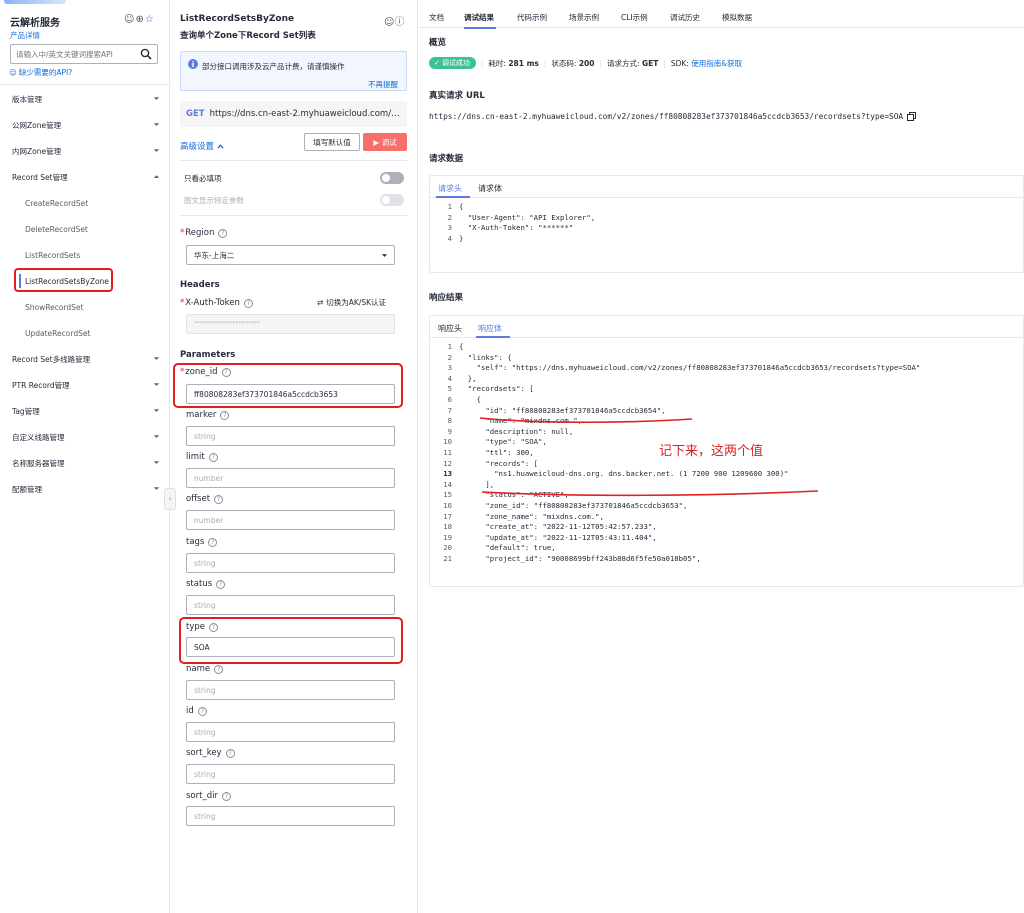  What do you see at coordinates (35, 2) in the screenshot?
I see `sidebar-header-accent` at bounding box center [35, 2].